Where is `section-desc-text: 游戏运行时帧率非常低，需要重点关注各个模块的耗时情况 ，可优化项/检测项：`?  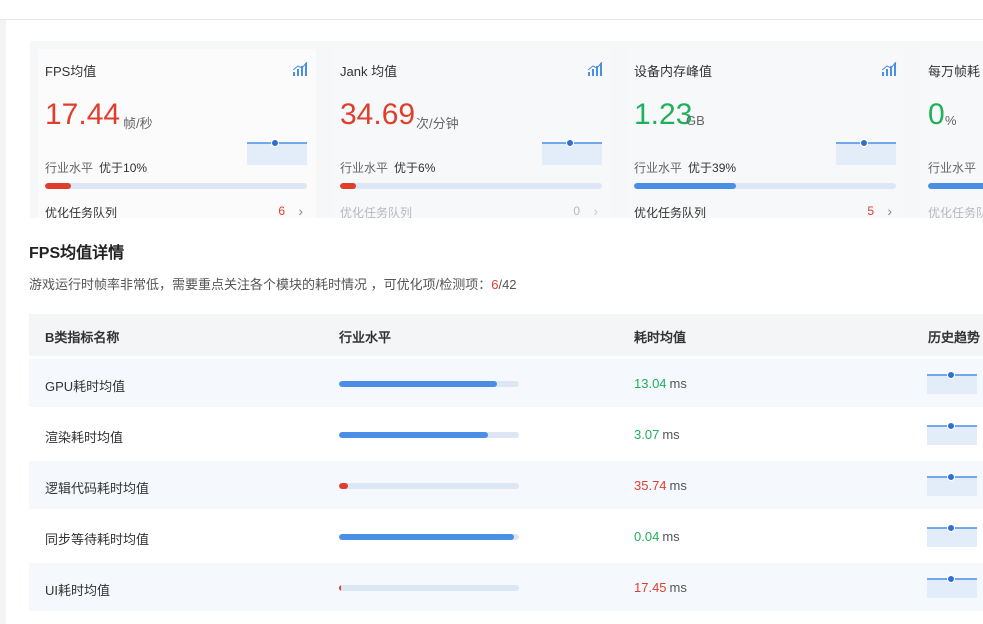 section-desc-text: 游戏运行时帧率非常低，需要重点关注各个模块的耗时情况 ，可优化项/检测项： is located at coordinates (260, 284).